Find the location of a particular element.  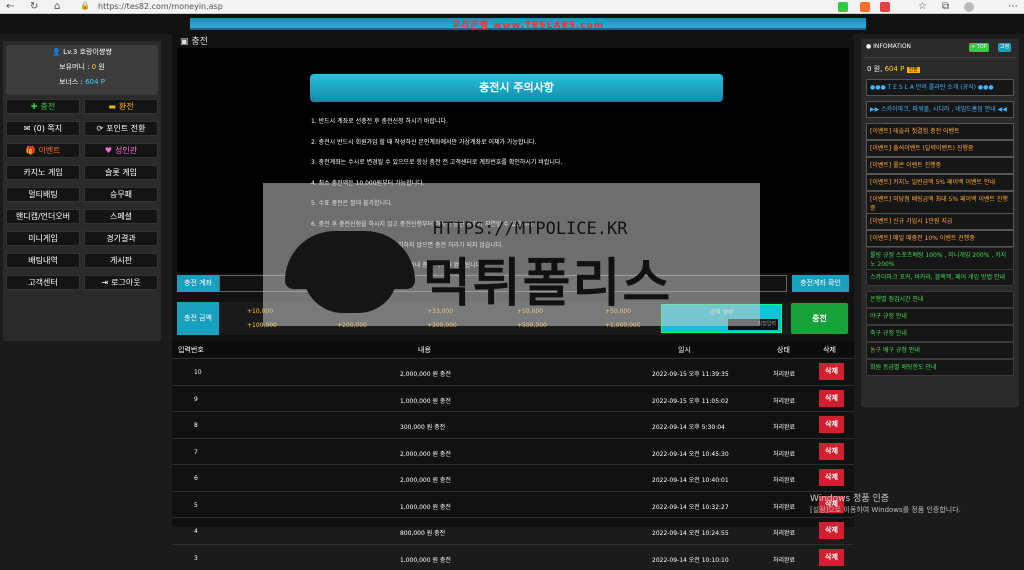

points-convert-button: 전환 is located at coordinates (913, 70).